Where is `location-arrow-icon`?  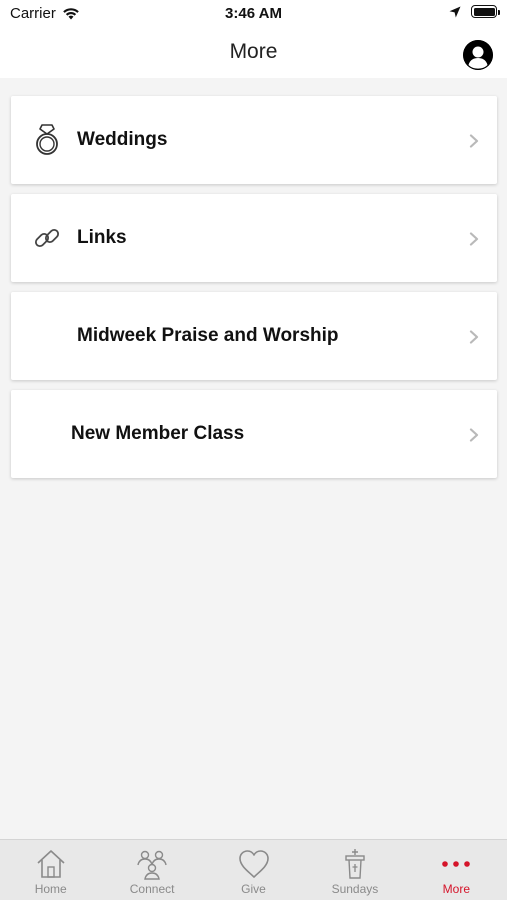
location-arrow-icon is located at coordinates (455, 11).